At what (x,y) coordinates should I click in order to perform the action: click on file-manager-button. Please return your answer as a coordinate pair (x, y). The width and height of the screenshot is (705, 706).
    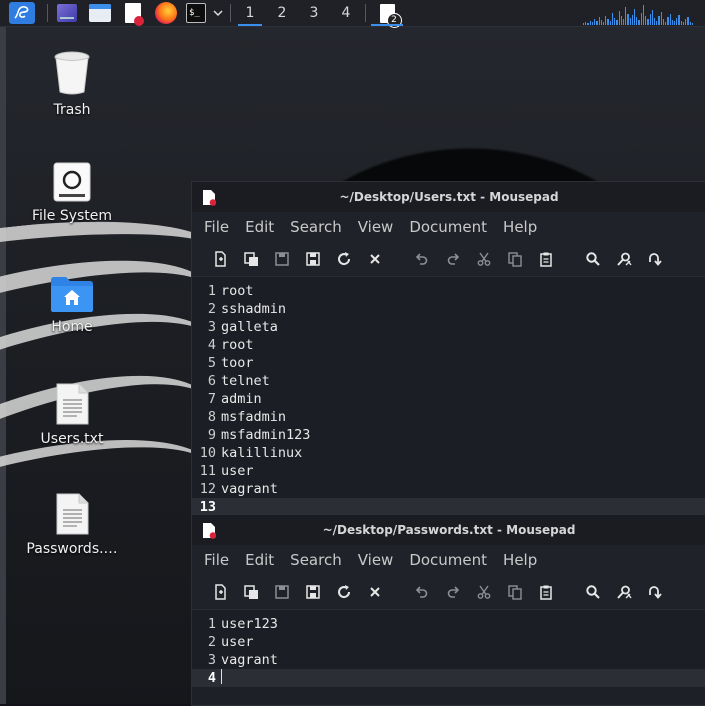
    Looking at the image, I should click on (100, 13).